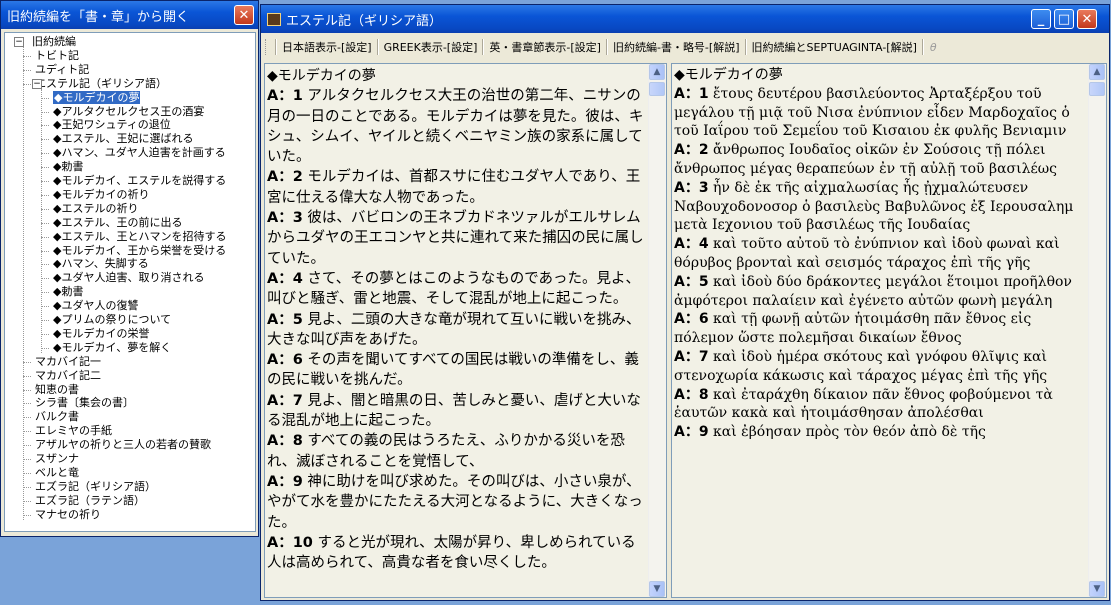 The image size is (1111, 605). I want to click on theta-button: θ, so click(933, 47).